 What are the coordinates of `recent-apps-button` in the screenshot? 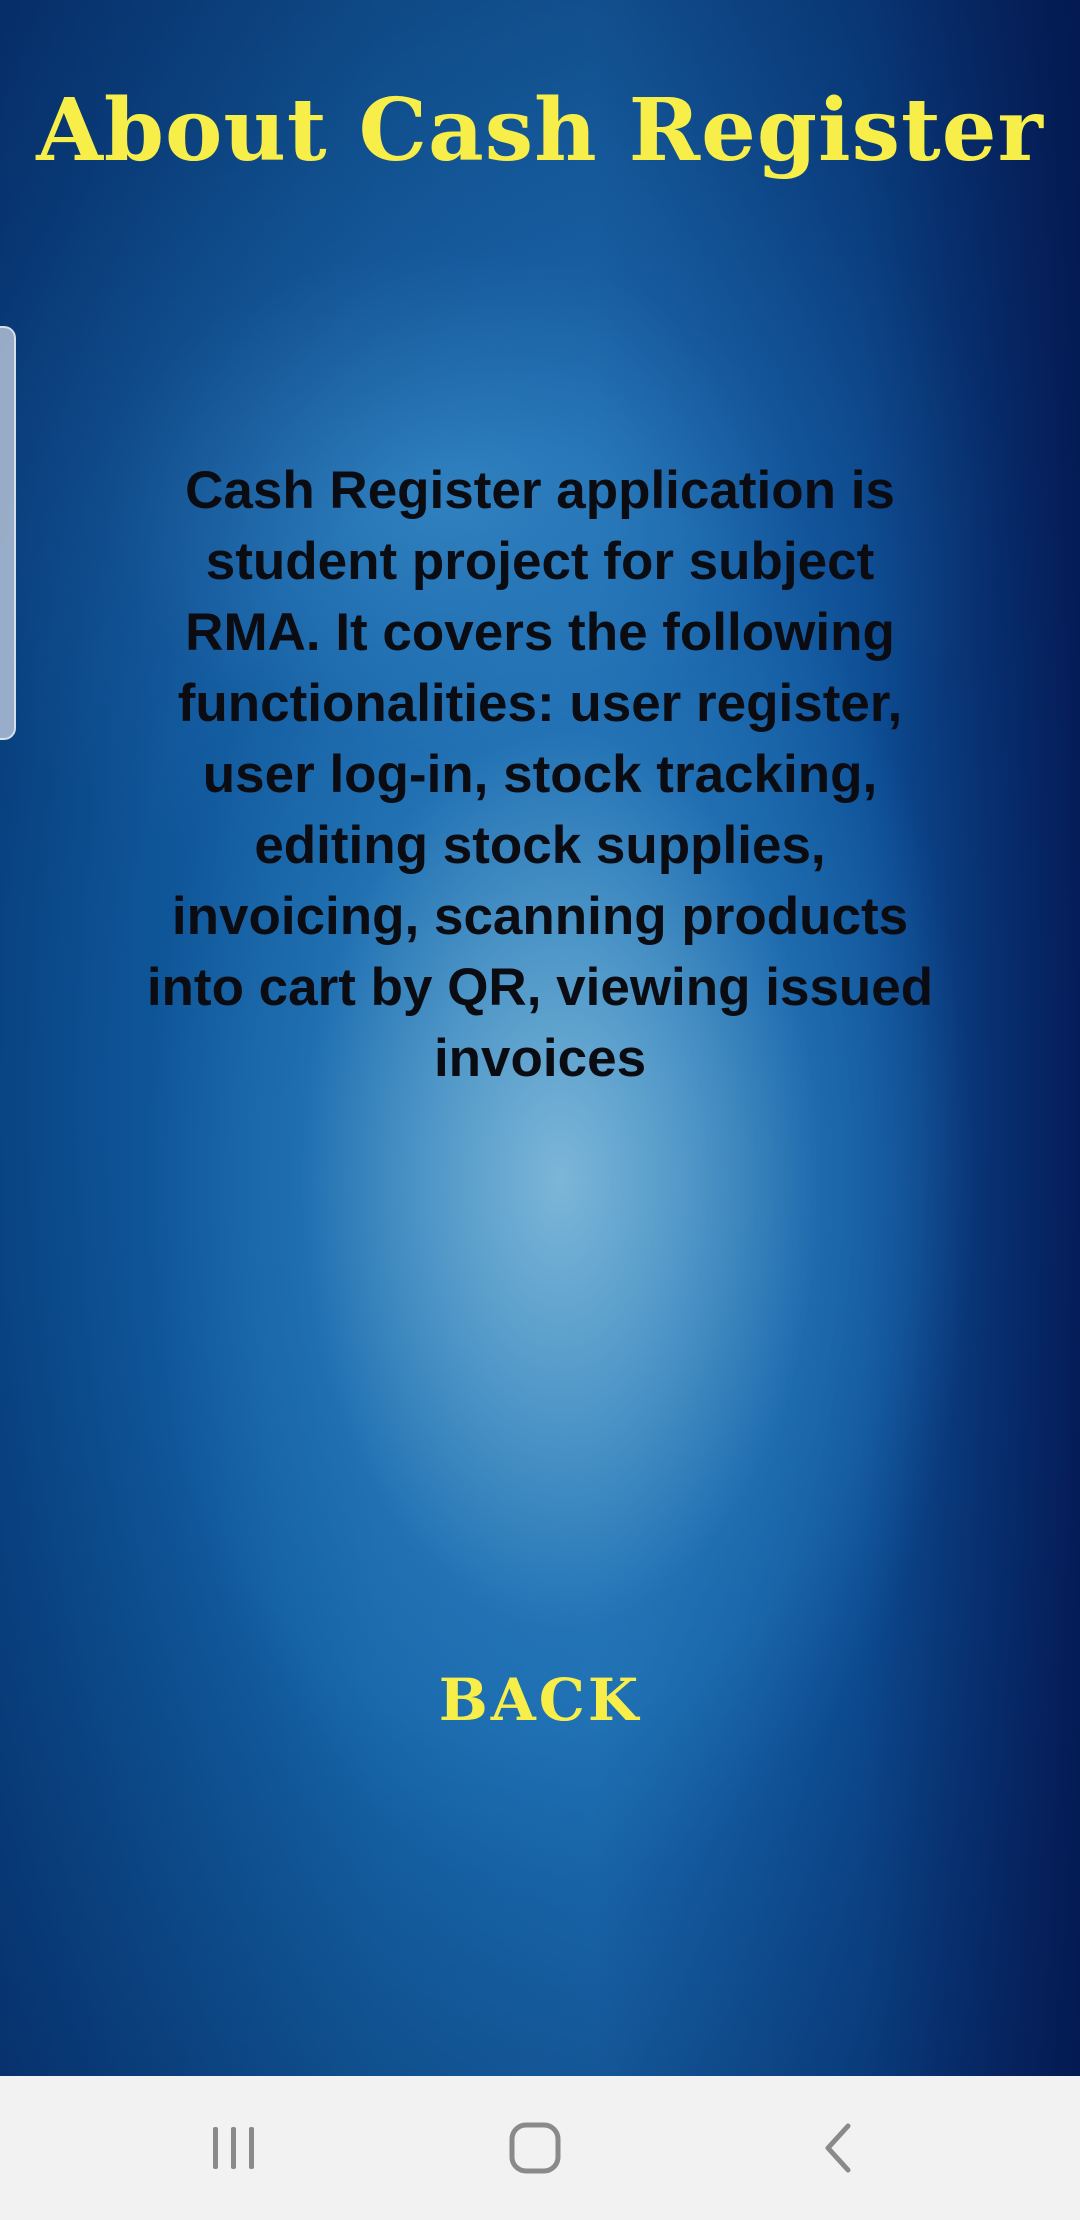 It's located at (234, 2148).